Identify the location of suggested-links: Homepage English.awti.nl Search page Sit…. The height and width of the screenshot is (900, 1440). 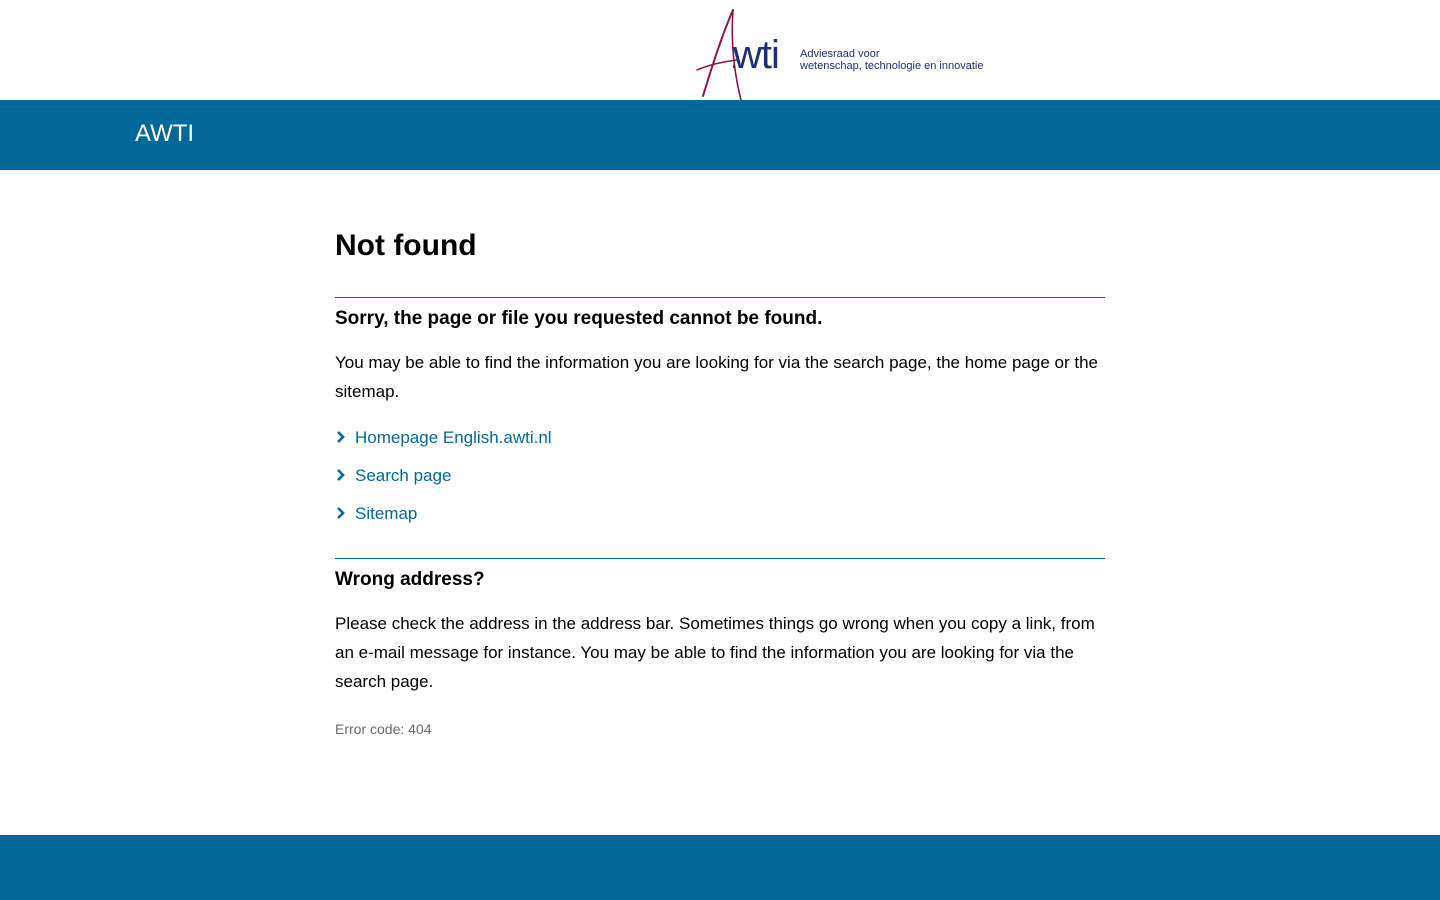
(720, 483).